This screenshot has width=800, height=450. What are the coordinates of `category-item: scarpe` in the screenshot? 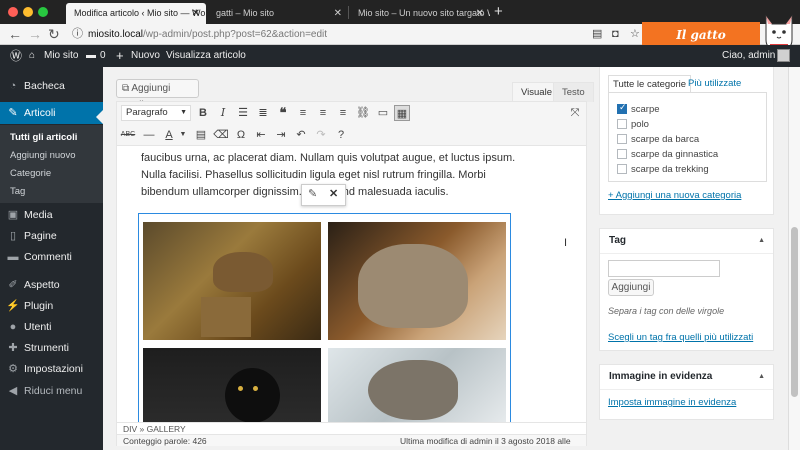 It's located at (638, 108).